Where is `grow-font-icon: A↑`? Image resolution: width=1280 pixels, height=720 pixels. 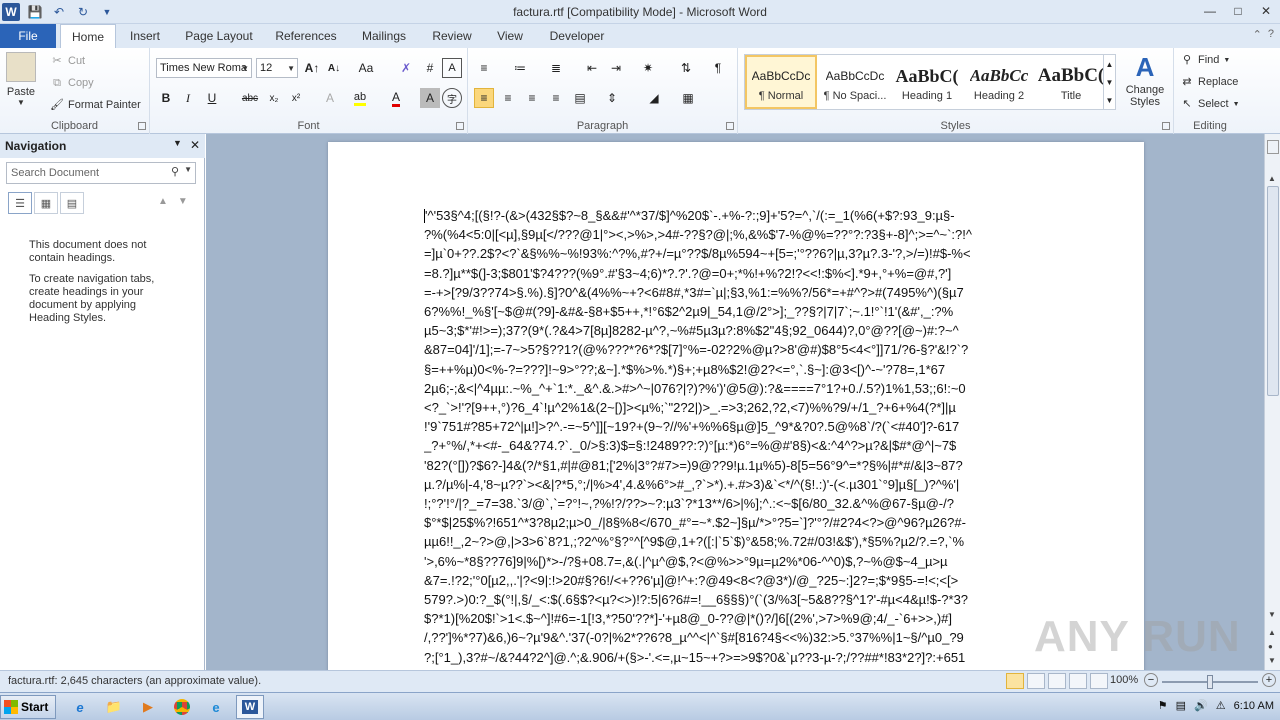 grow-font-icon: A↑ is located at coordinates (312, 68).